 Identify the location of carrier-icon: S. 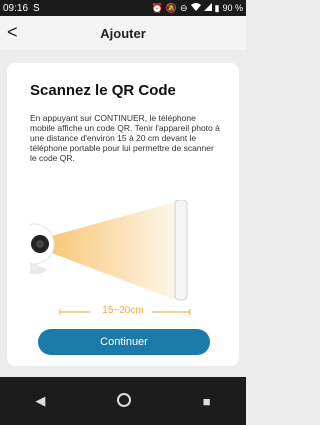
(36, 8).